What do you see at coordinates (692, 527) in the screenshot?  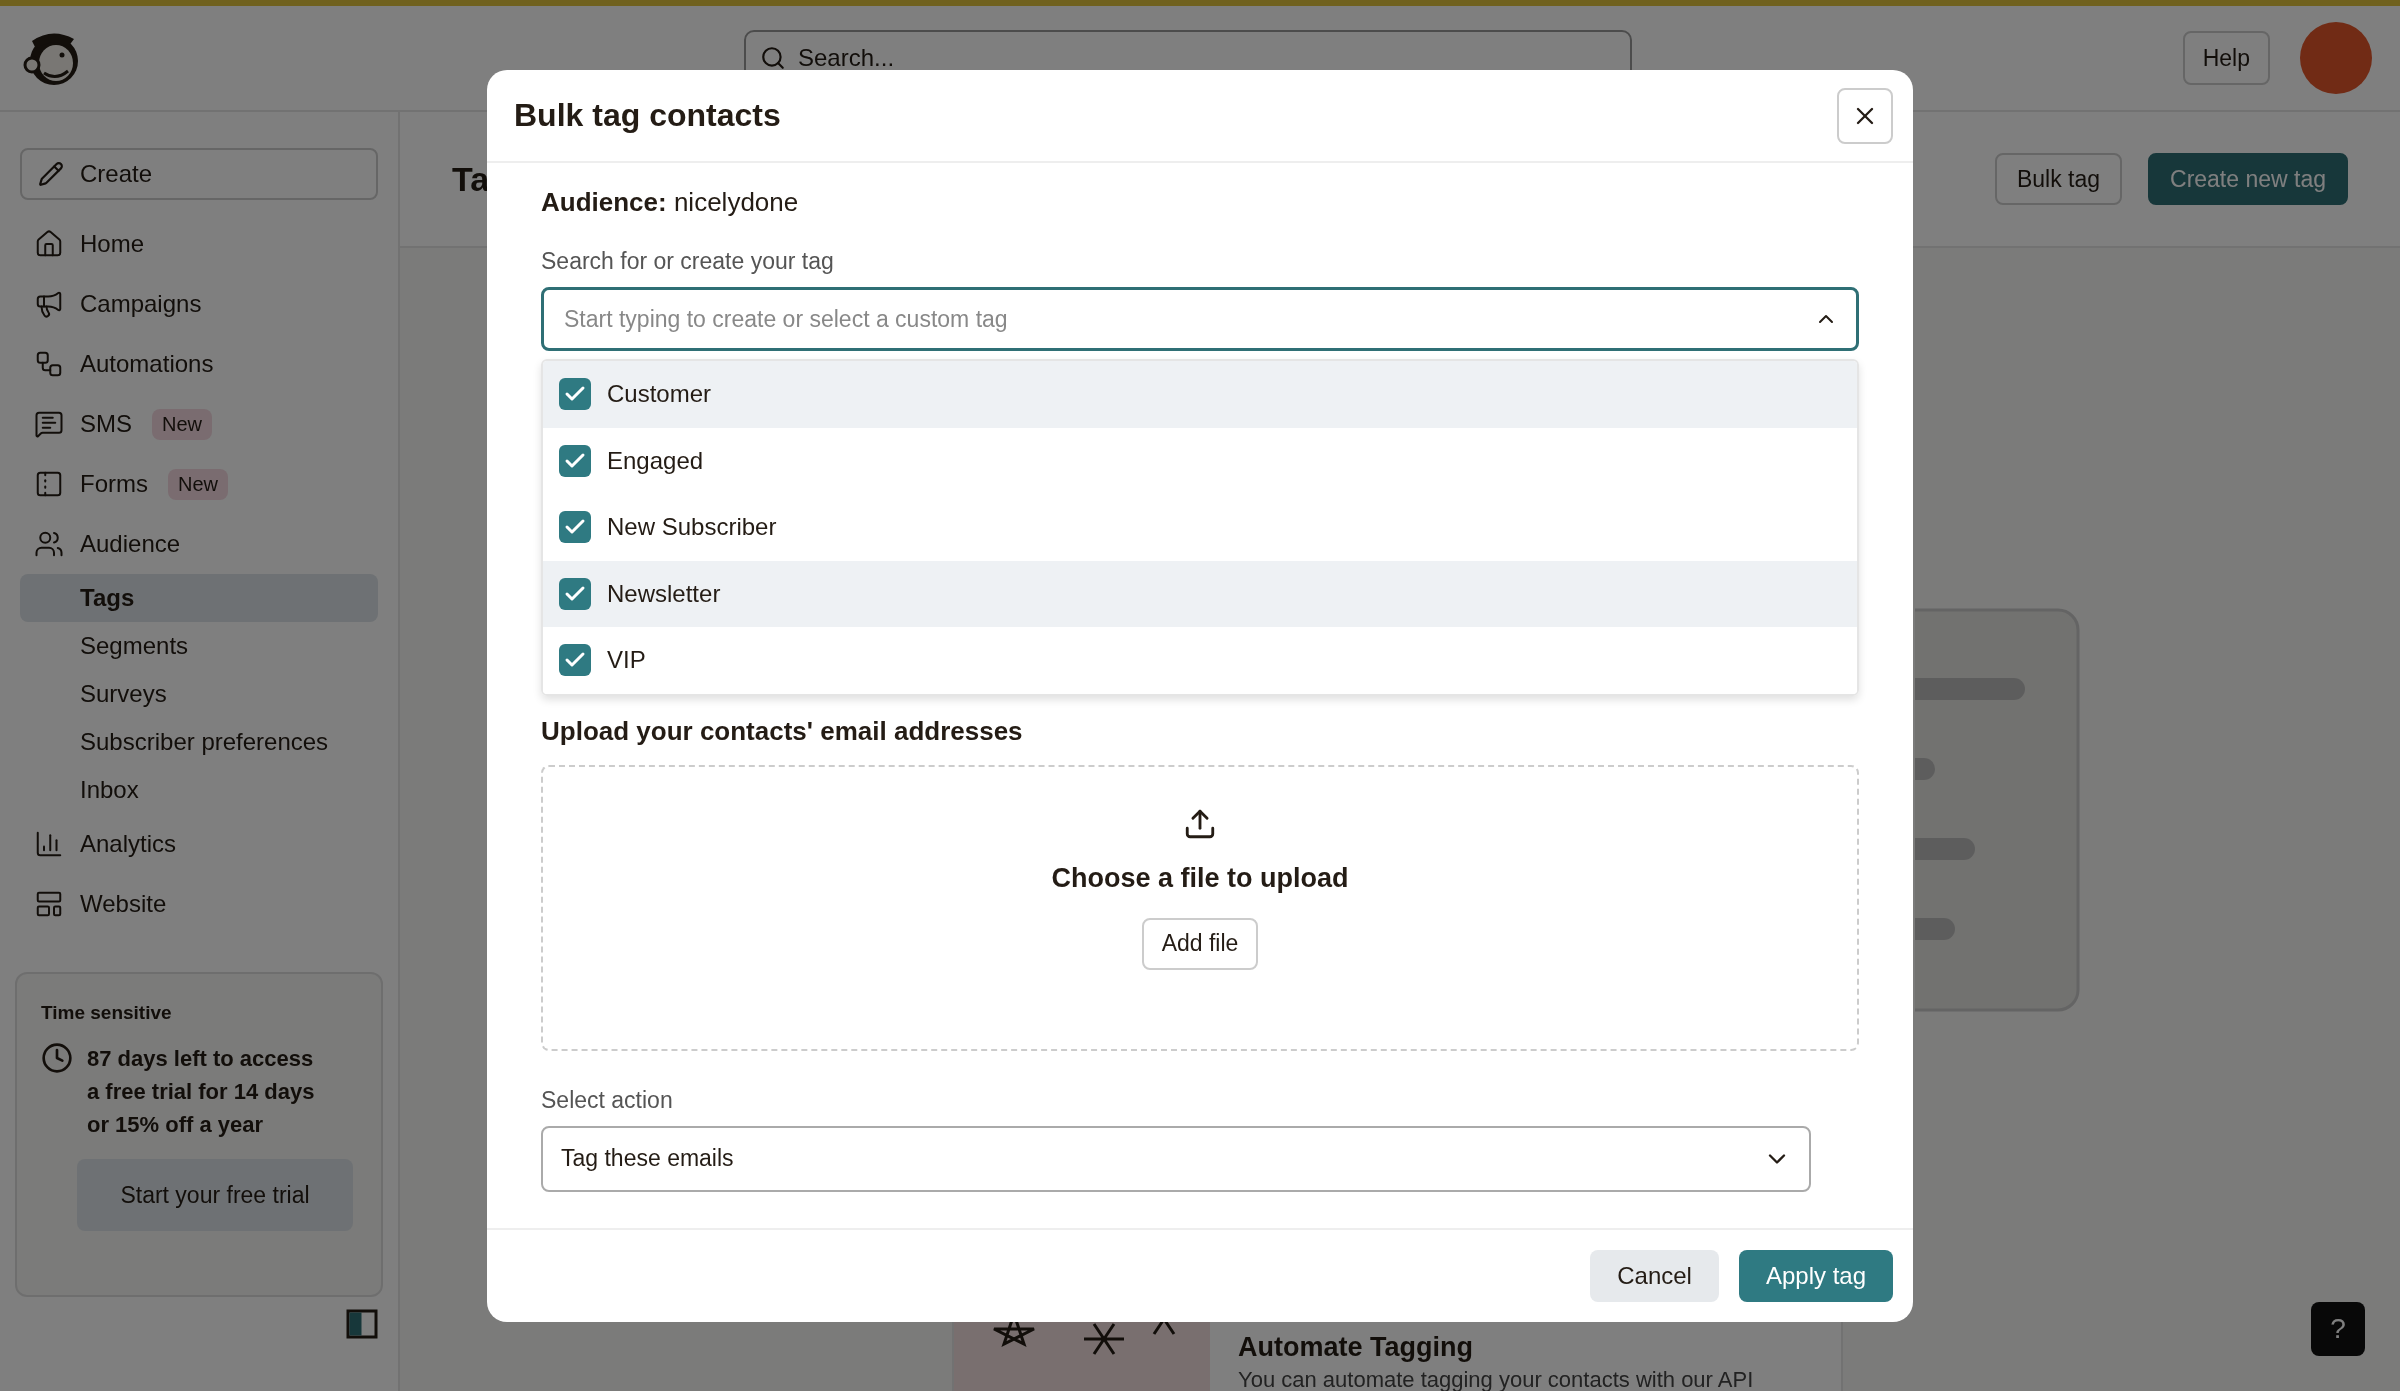 I see `tag-option-label: New Subscriber` at bounding box center [692, 527].